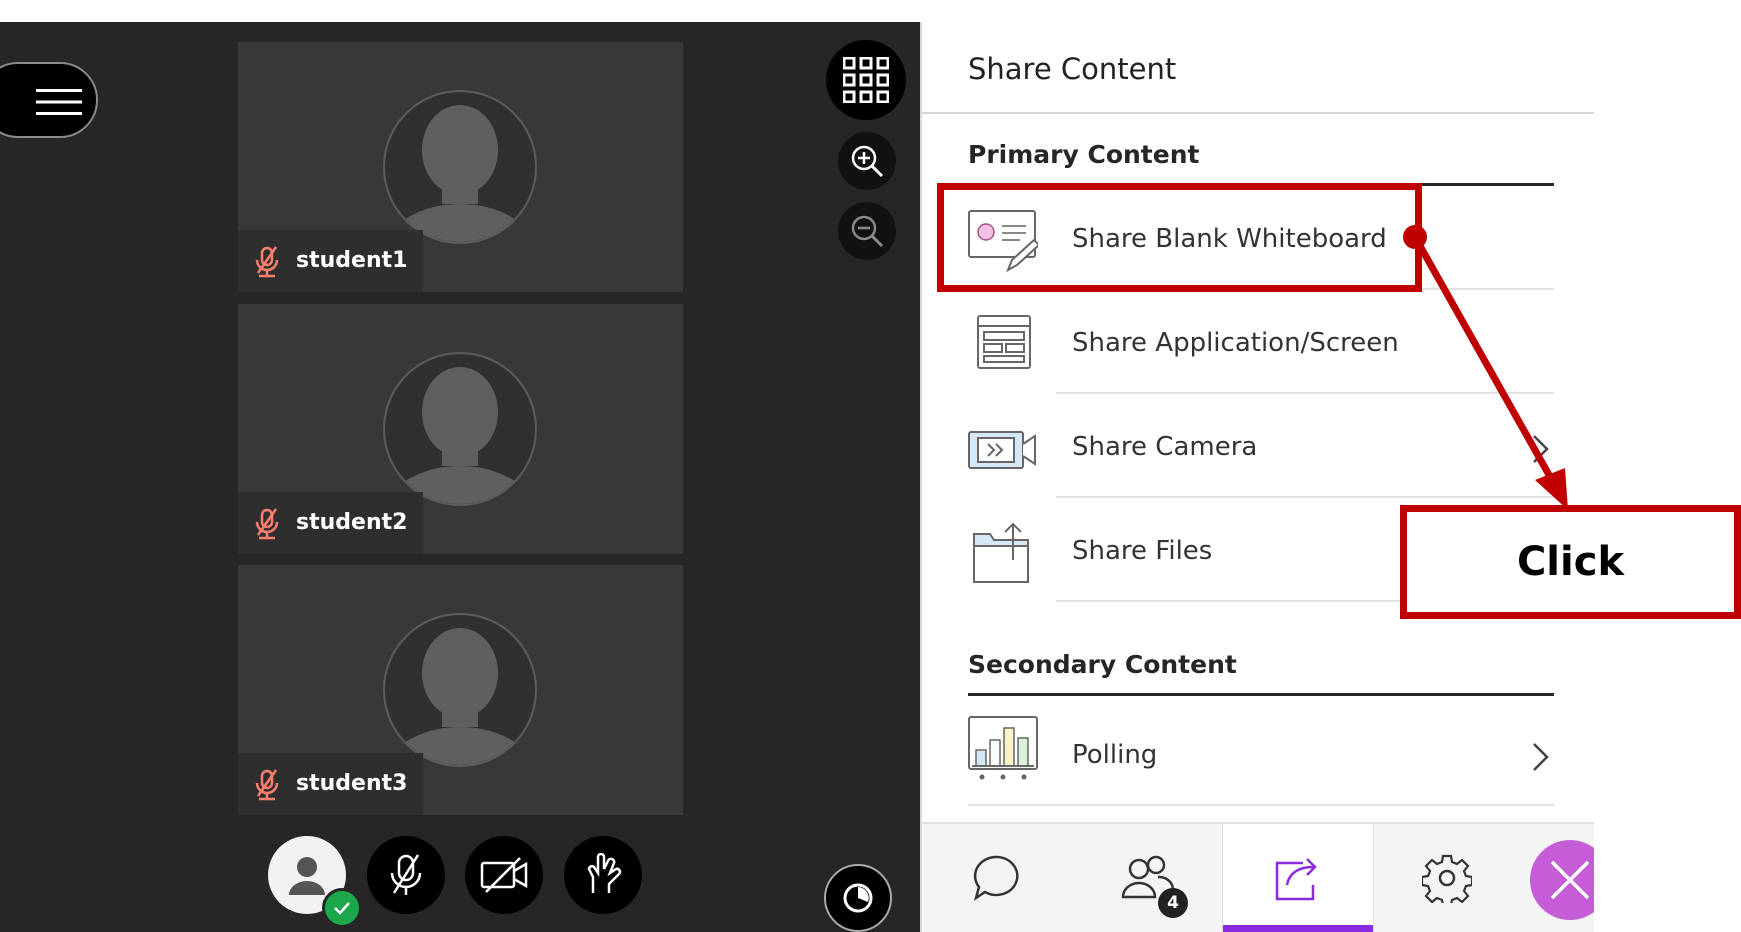 This screenshot has height=932, width=1741. Describe the element at coordinates (1485, 367) in the screenshot. I see `annotation-arrow` at that location.